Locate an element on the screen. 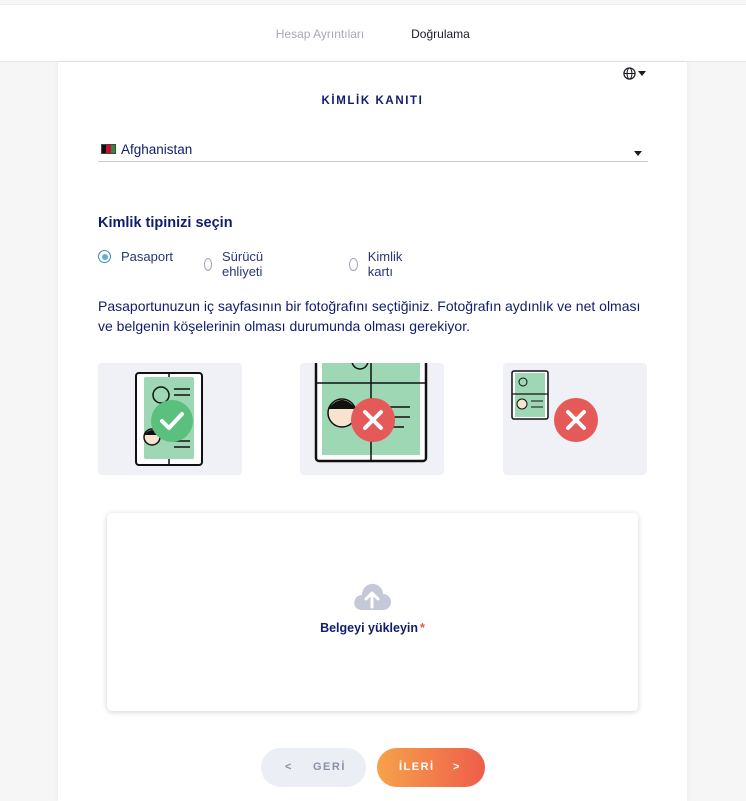  cloud-upload-icon is located at coordinates (372, 596).